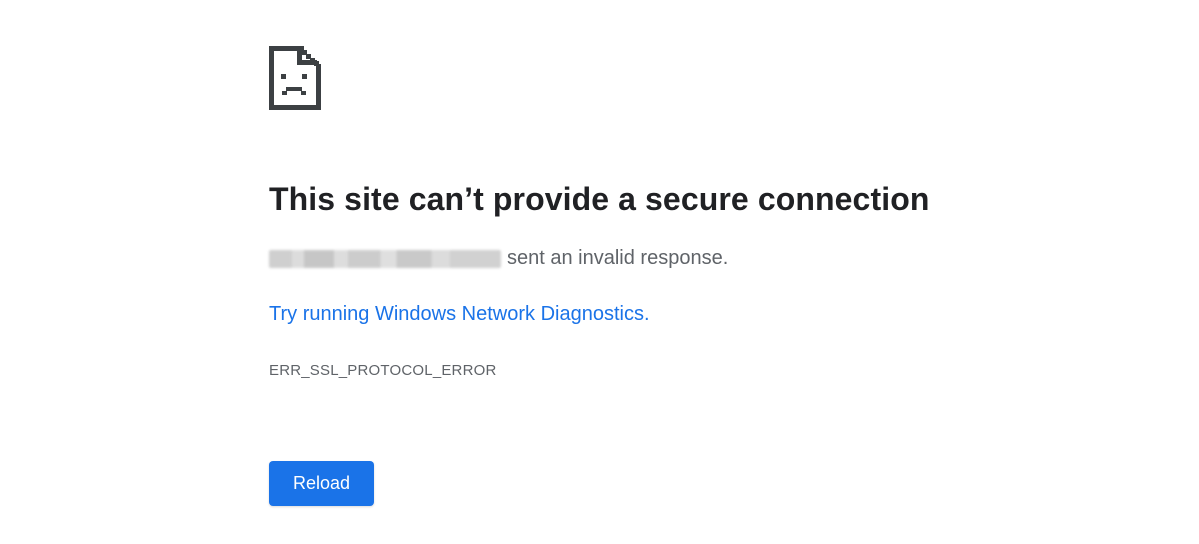  Describe the element at coordinates (459, 314) in the screenshot. I see `network-diagnostics-link: Try running Windows Network Diagnostics.` at that location.